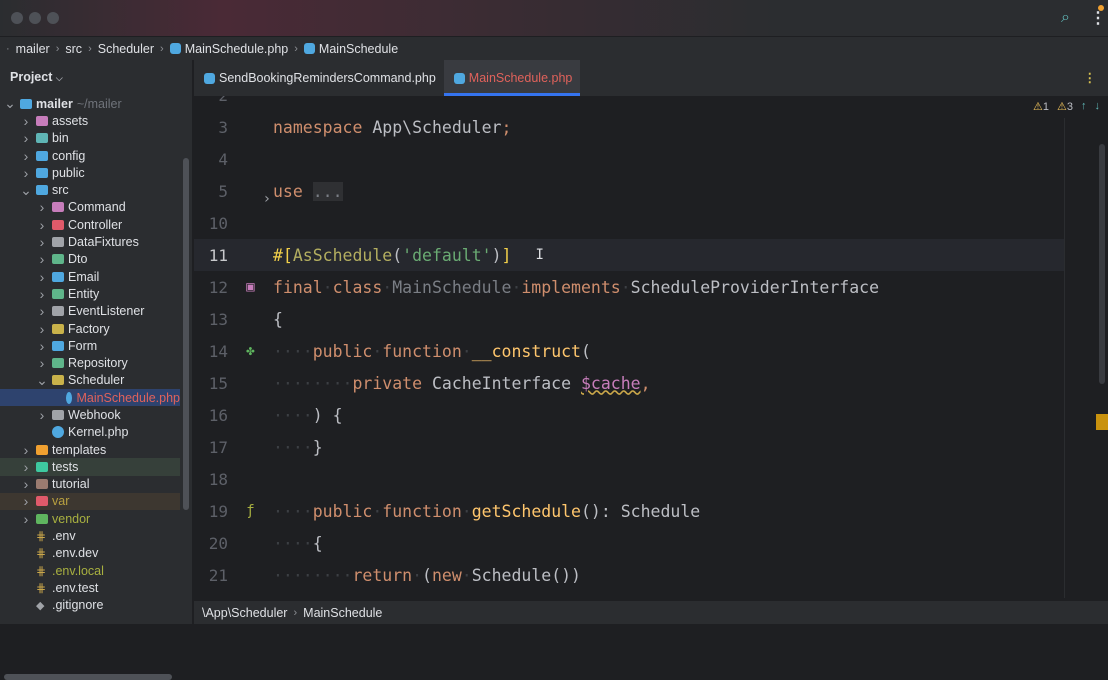 This screenshot has height=680, width=1108. What do you see at coordinates (427, 575) in the screenshot?
I see `code-token: (` at bounding box center [427, 575].